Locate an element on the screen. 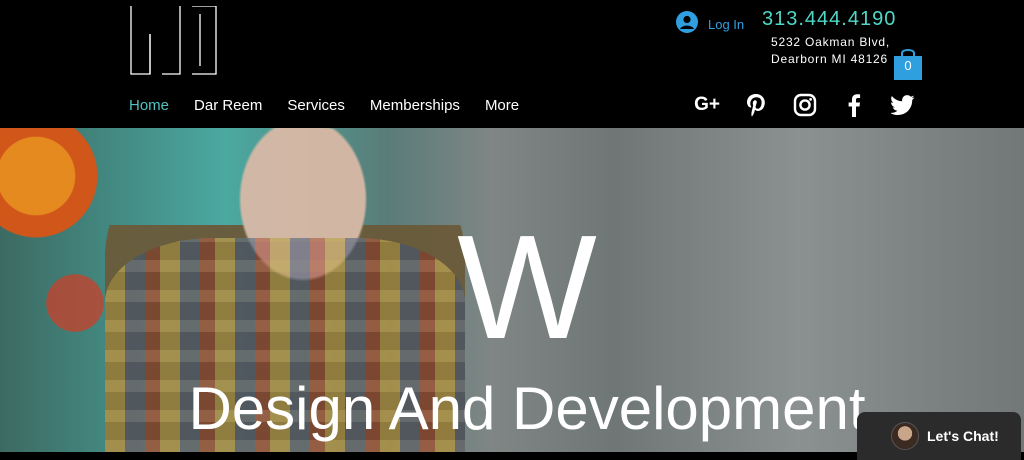  chat-avatar is located at coordinates (905, 436).